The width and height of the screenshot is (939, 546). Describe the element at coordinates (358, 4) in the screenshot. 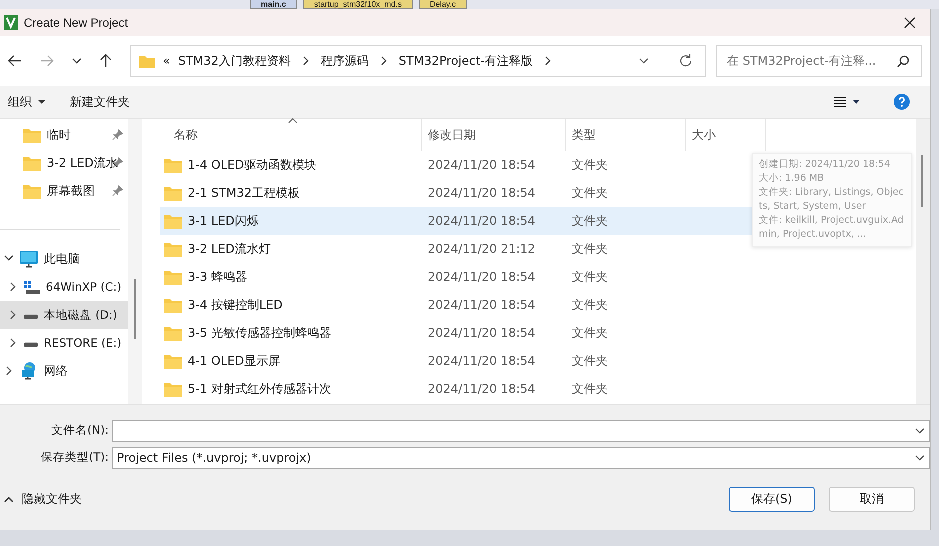

I see `editor-tab: startup_stm32f10x_md.s` at that location.